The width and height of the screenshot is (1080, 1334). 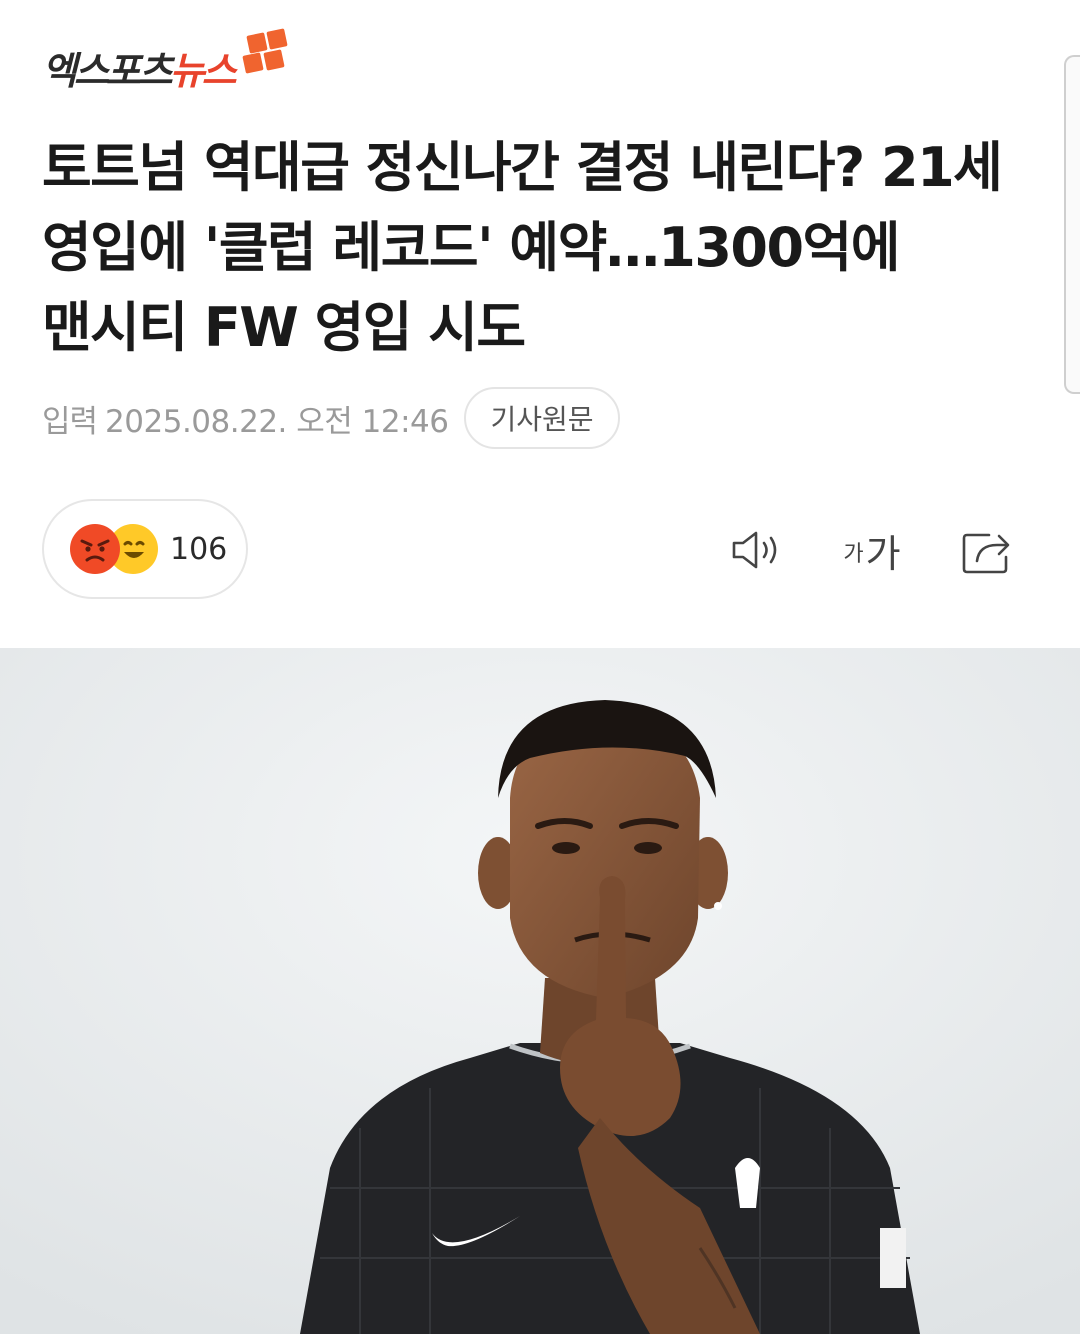 I want to click on scroll-edge-handle, so click(x=1072, y=224).